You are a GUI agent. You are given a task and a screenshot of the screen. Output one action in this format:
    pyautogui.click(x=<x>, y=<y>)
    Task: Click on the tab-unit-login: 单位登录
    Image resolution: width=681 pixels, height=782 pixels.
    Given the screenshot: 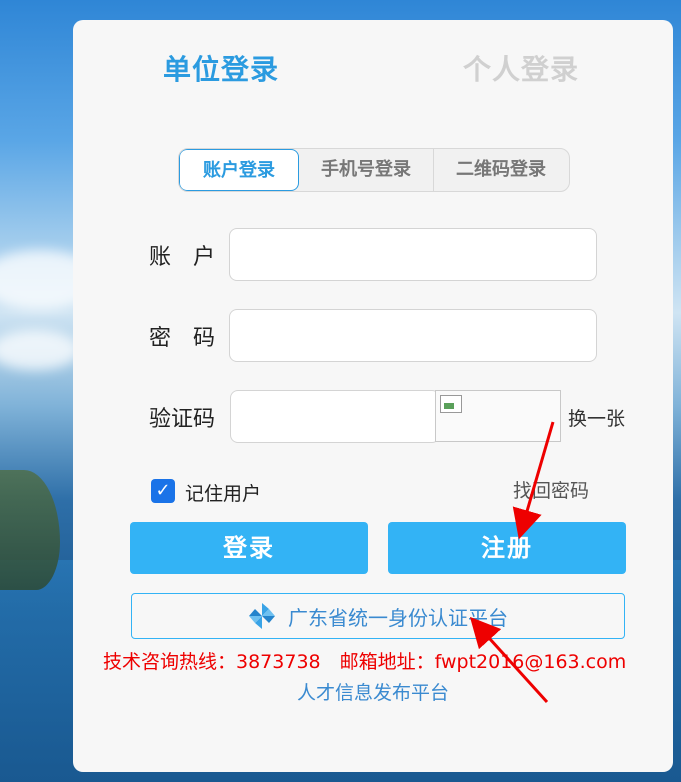 What is the action you would take?
    pyautogui.click(x=221, y=68)
    